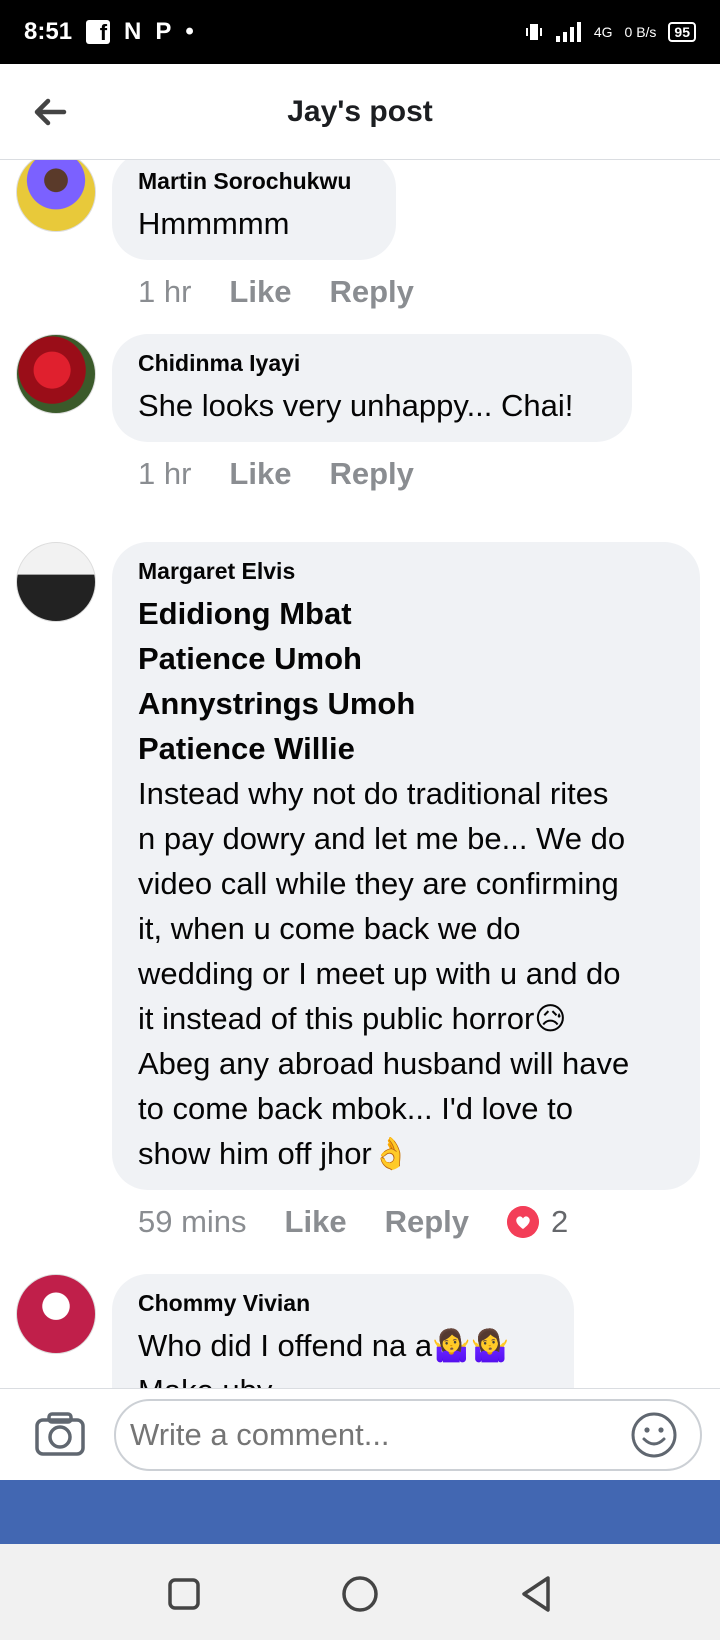  Describe the element at coordinates (406, 571) in the screenshot. I see `comment-author: Margaret Elvis` at that location.